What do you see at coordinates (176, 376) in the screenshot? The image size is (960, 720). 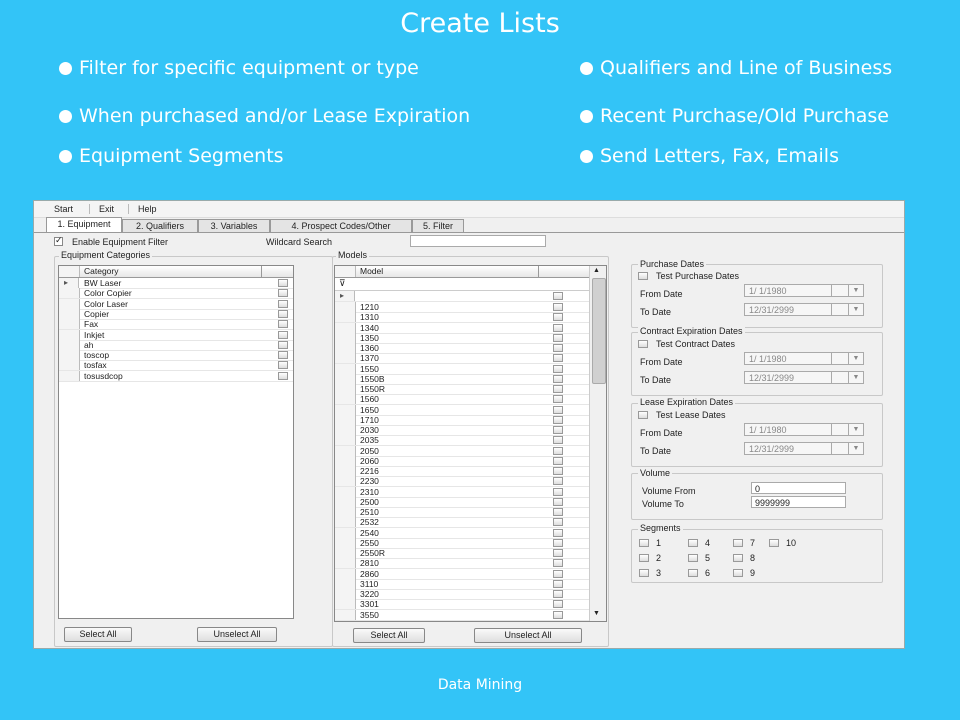 I see `category-row: tosusdcop` at bounding box center [176, 376].